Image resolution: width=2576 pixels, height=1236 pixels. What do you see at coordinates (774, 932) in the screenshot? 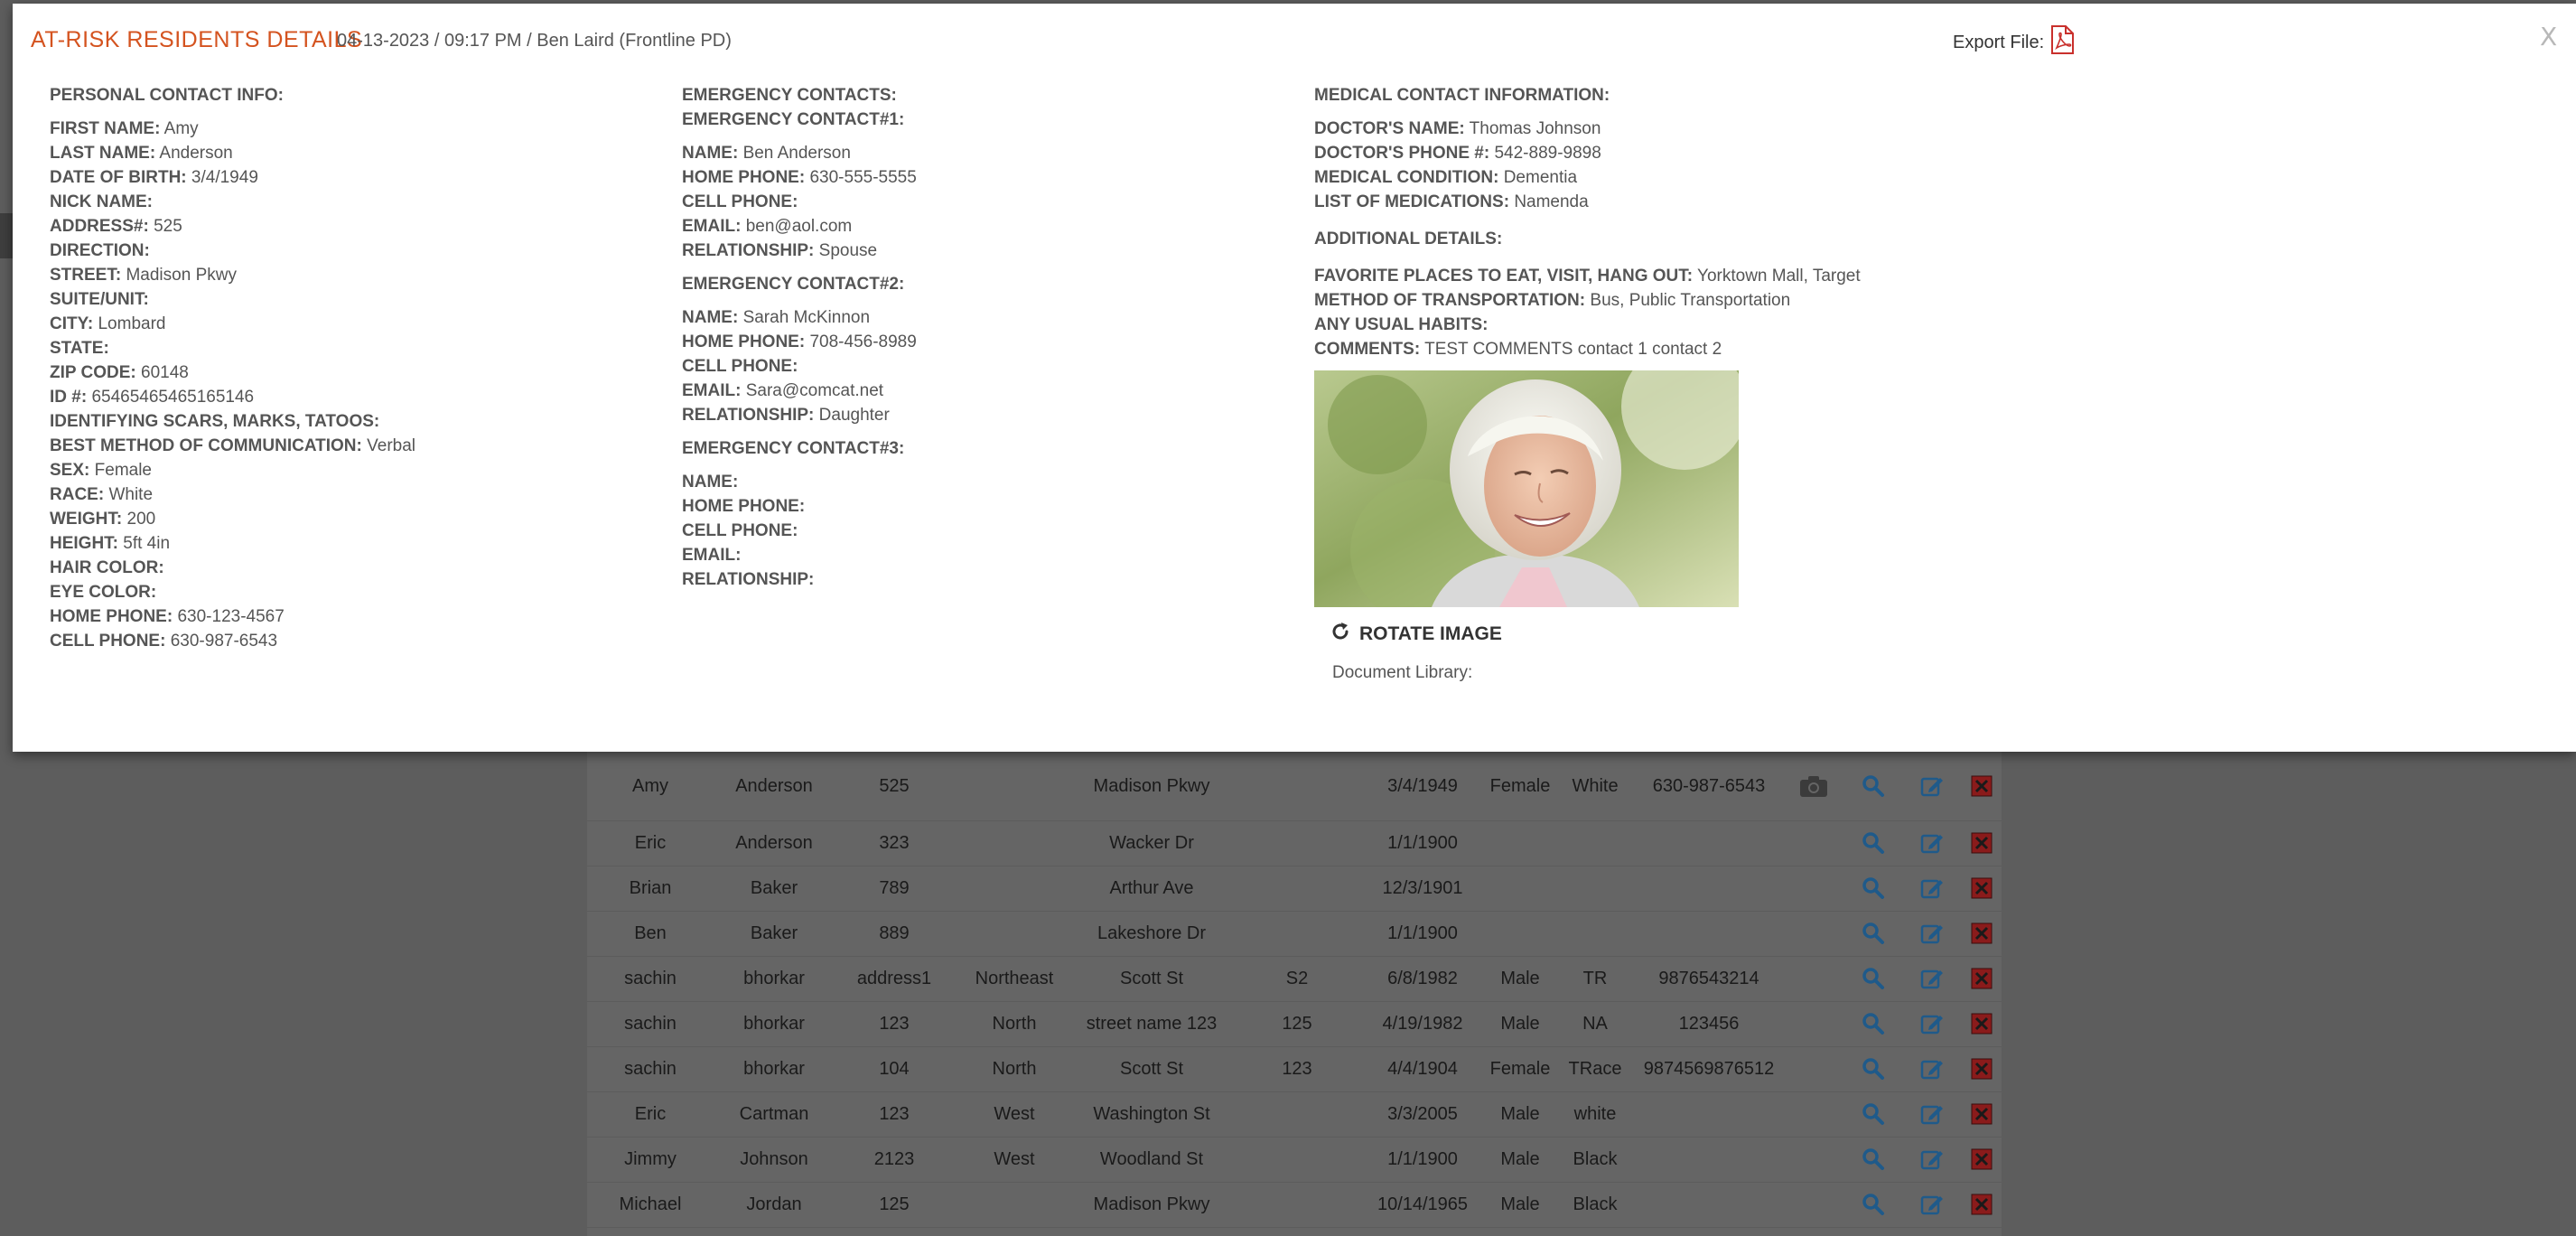
I see `table-cell: Baker` at bounding box center [774, 932].